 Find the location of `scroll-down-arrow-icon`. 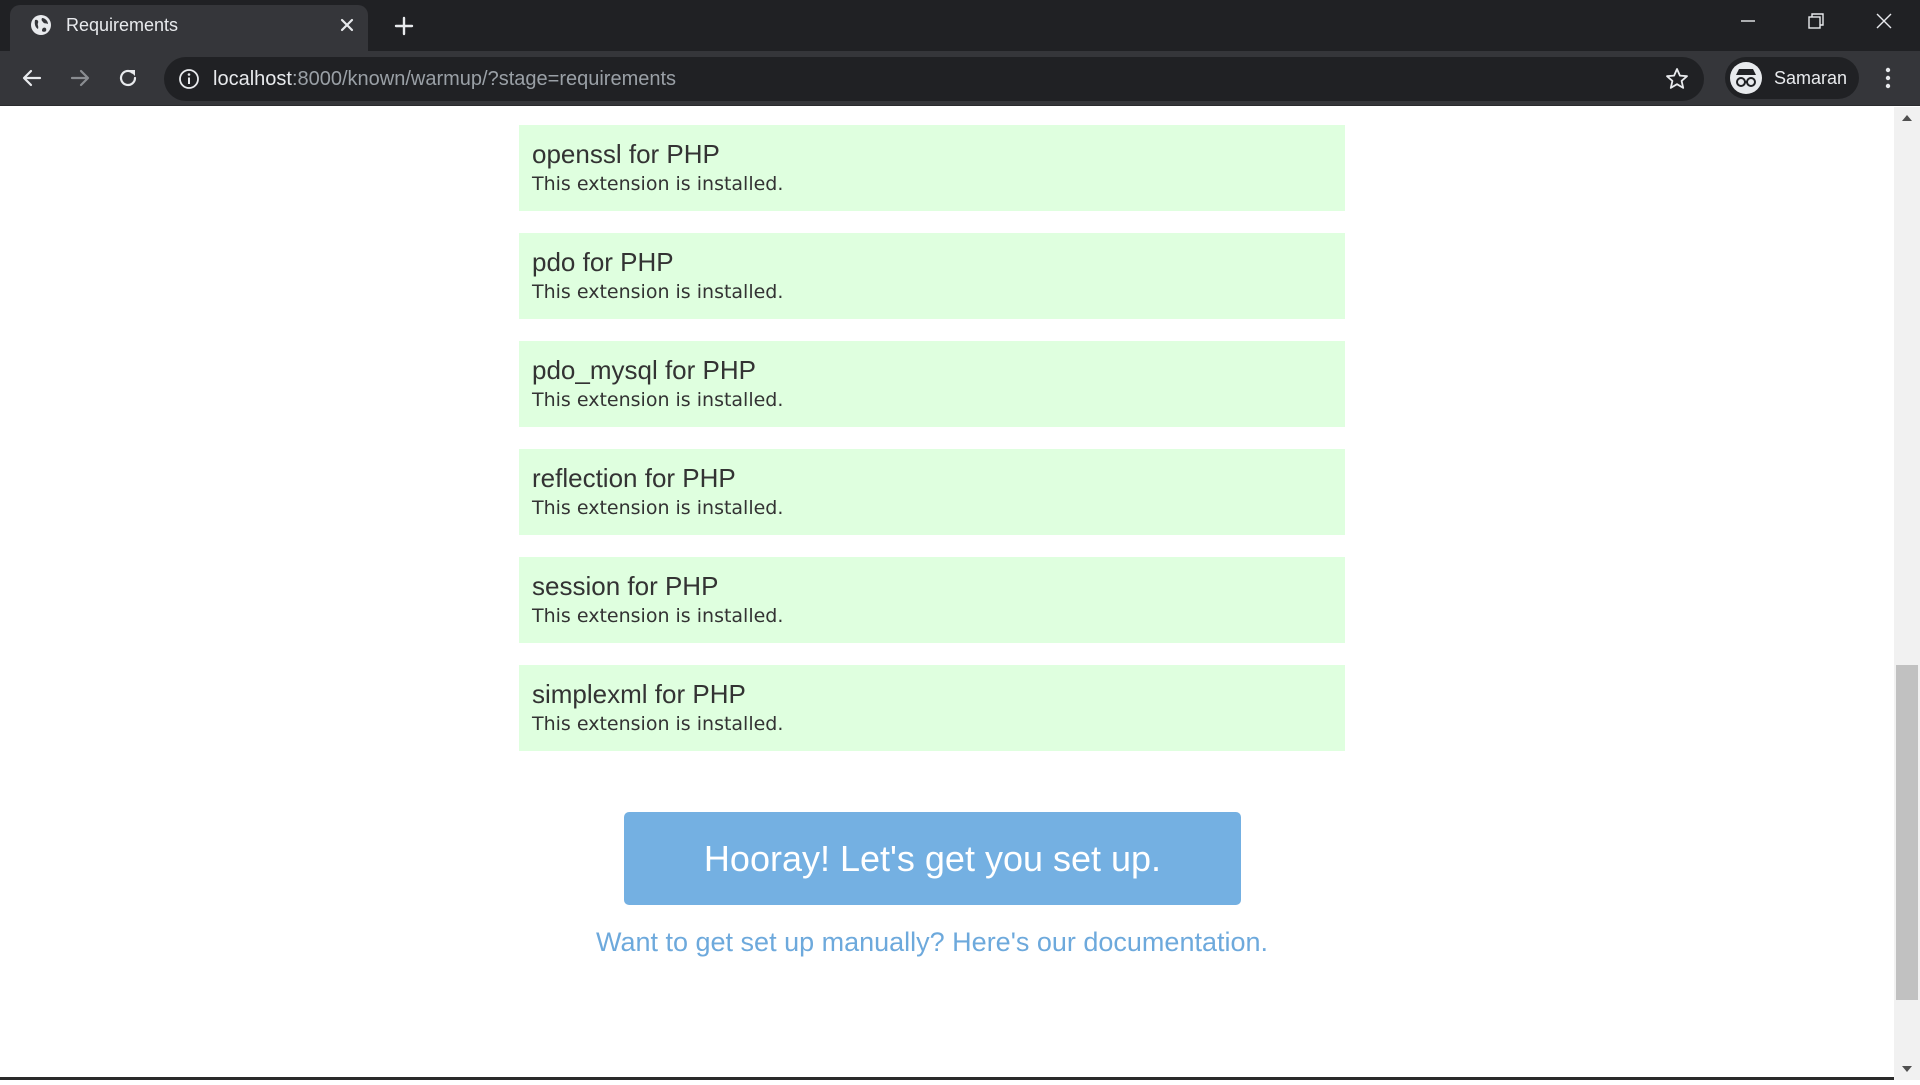

scroll-down-arrow-icon is located at coordinates (1907, 1069).